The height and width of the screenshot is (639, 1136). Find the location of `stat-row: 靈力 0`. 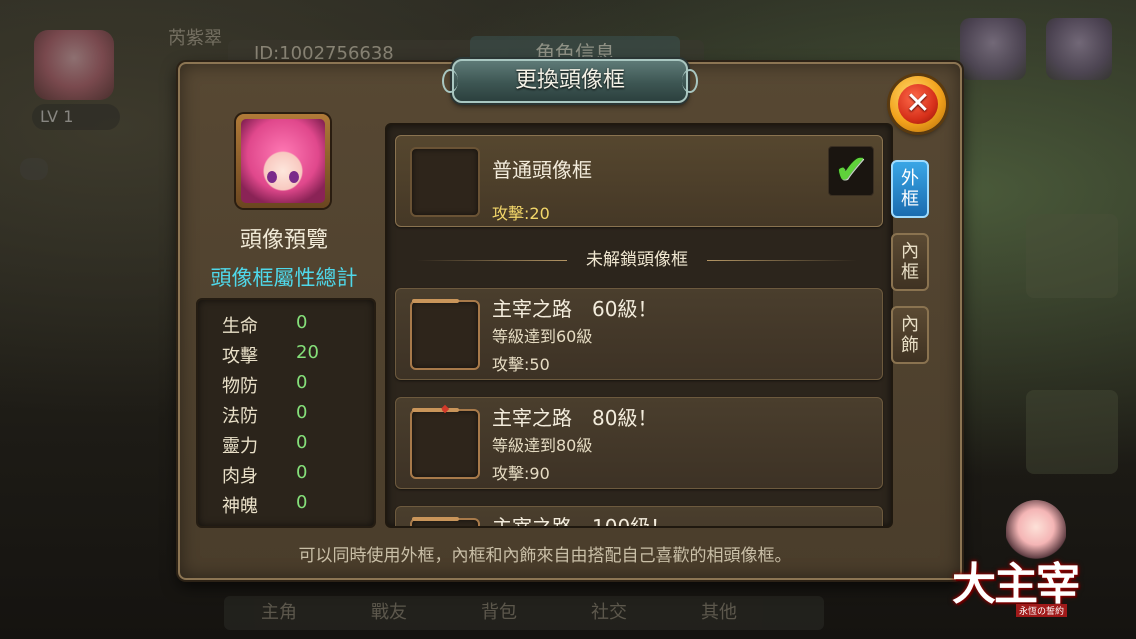

stat-row: 靈力 0 is located at coordinates (292, 447).